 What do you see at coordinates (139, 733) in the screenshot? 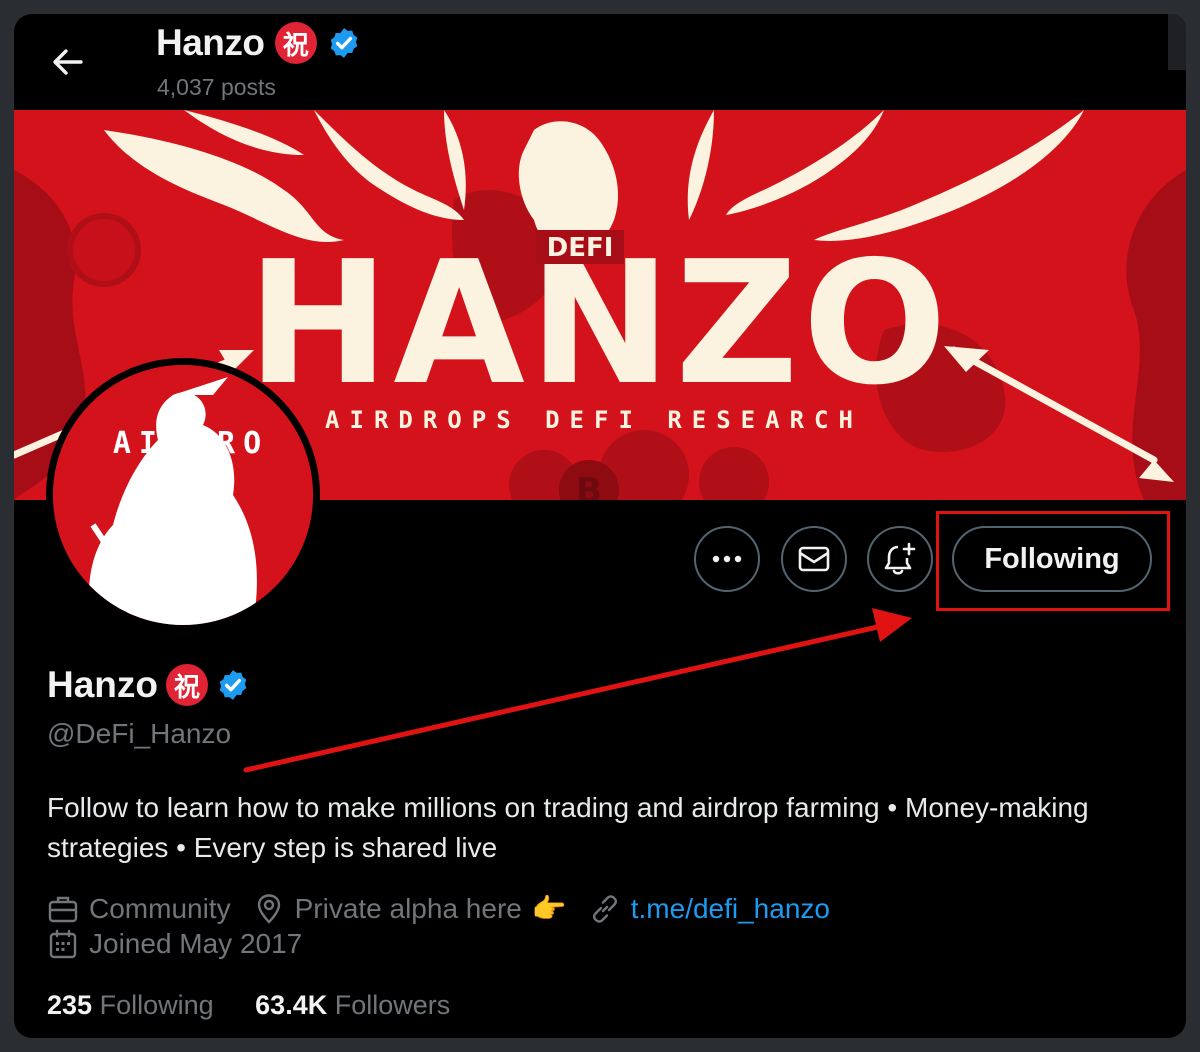
I see `profile-handle: @DeFi_Hanzo` at bounding box center [139, 733].